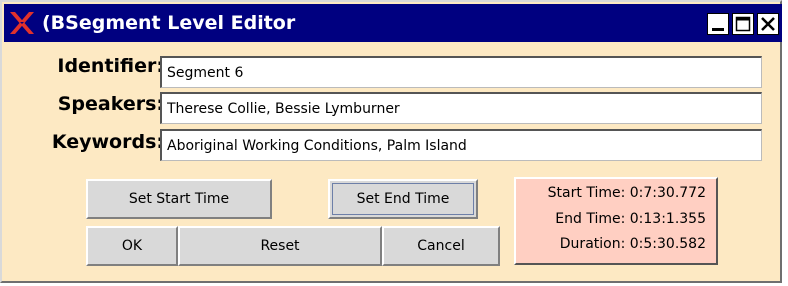 The image size is (788, 286). Describe the element at coordinates (169, 23) in the screenshot. I see `window-title: (BSegment Level Editor` at that location.